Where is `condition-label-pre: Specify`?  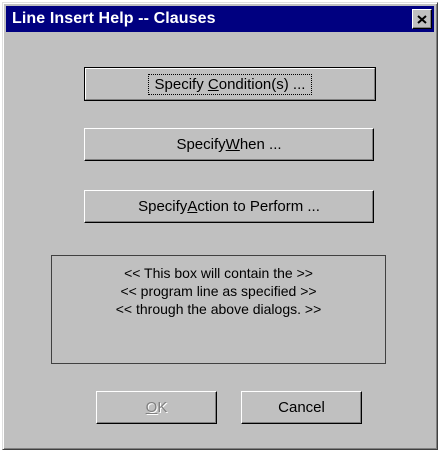 condition-label-pre: Specify is located at coordinates (181, 84).